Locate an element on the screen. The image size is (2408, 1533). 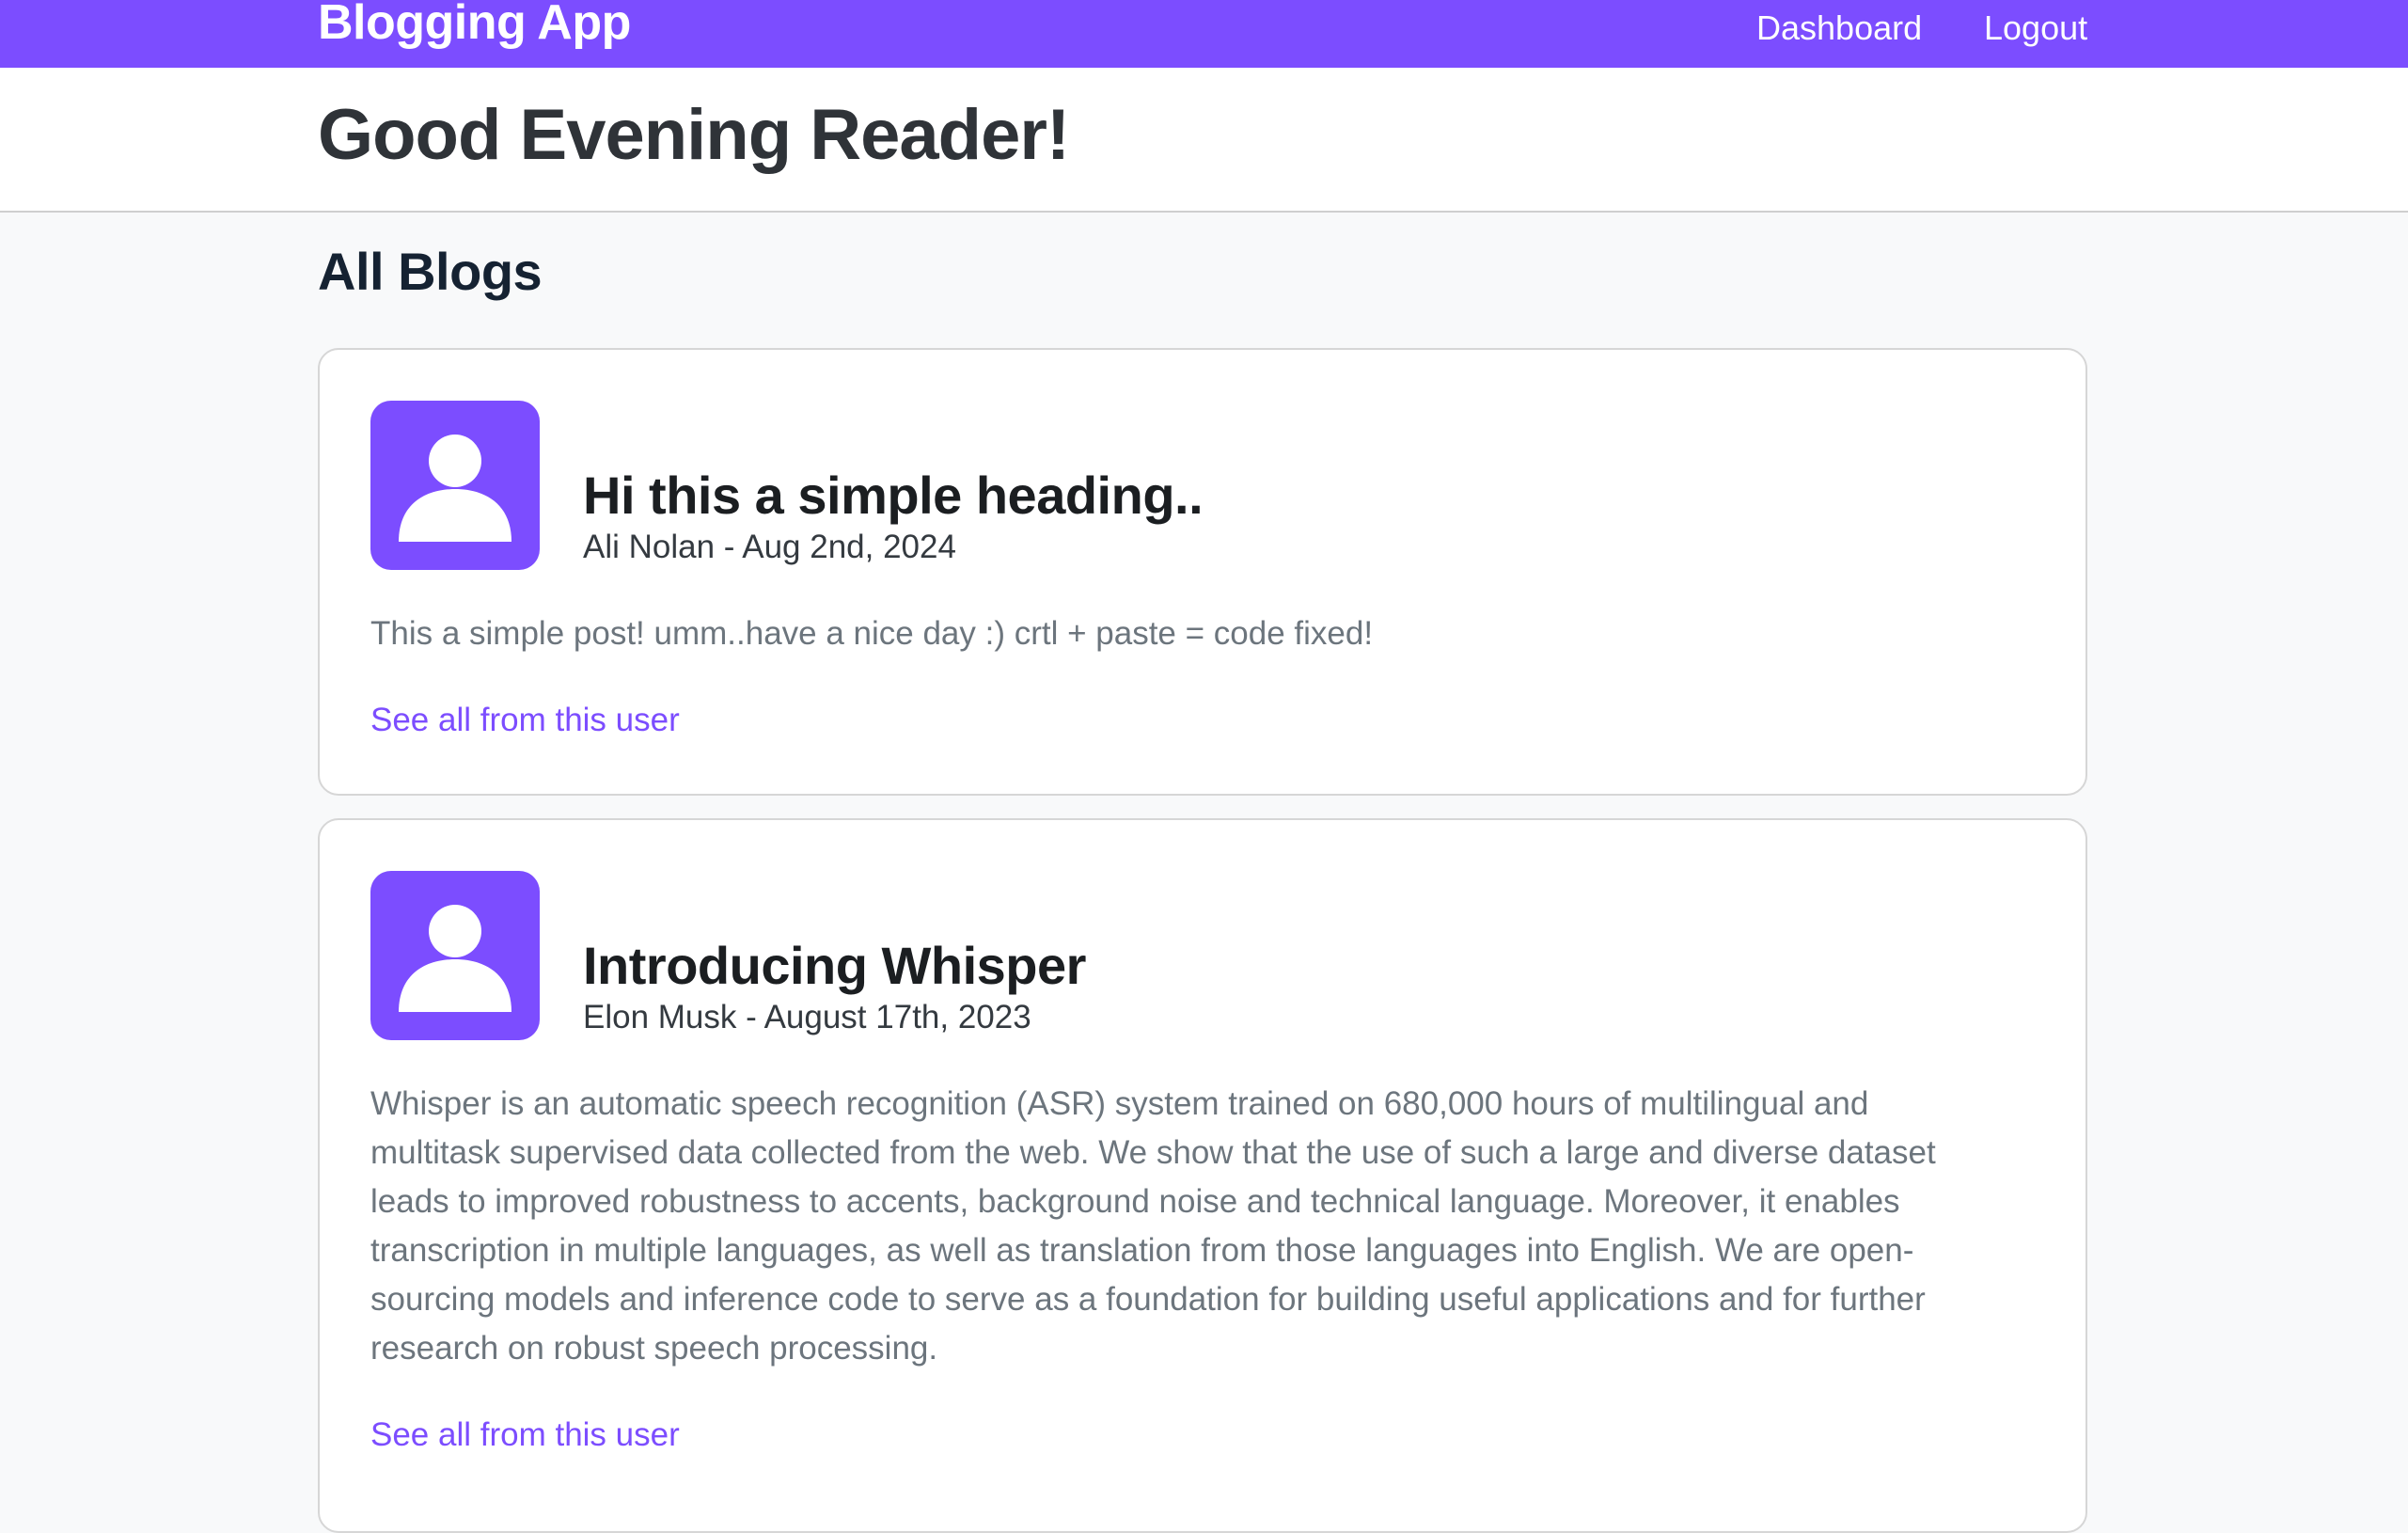
greeting-header: Good Evening Reader! is located at coordinates (1204, 140).